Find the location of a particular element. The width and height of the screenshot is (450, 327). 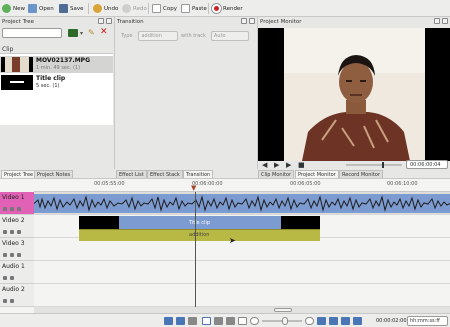

scrollbar-thumb is located at coordinates (283, 310).